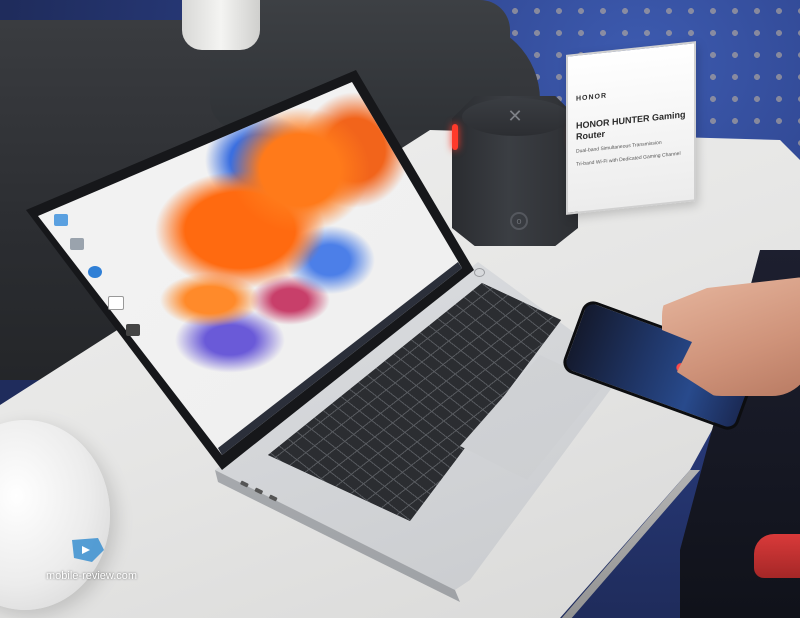 This screenshot has width=800, height=618. Describe the element at coordinates (592, 97) in the screenshot. I see `sign-brand: HONOR` at that location.